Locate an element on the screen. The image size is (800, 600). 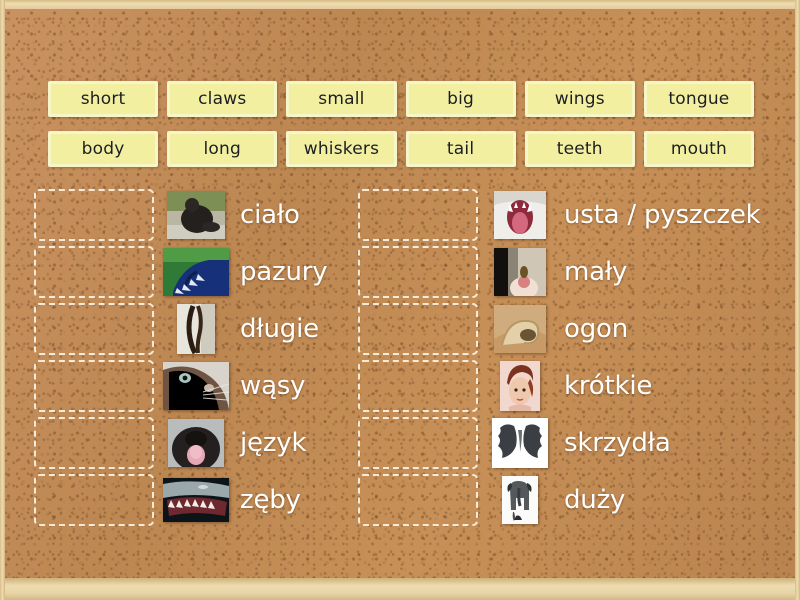
word-tile-label: teeth is located at coordinates (579, 149).